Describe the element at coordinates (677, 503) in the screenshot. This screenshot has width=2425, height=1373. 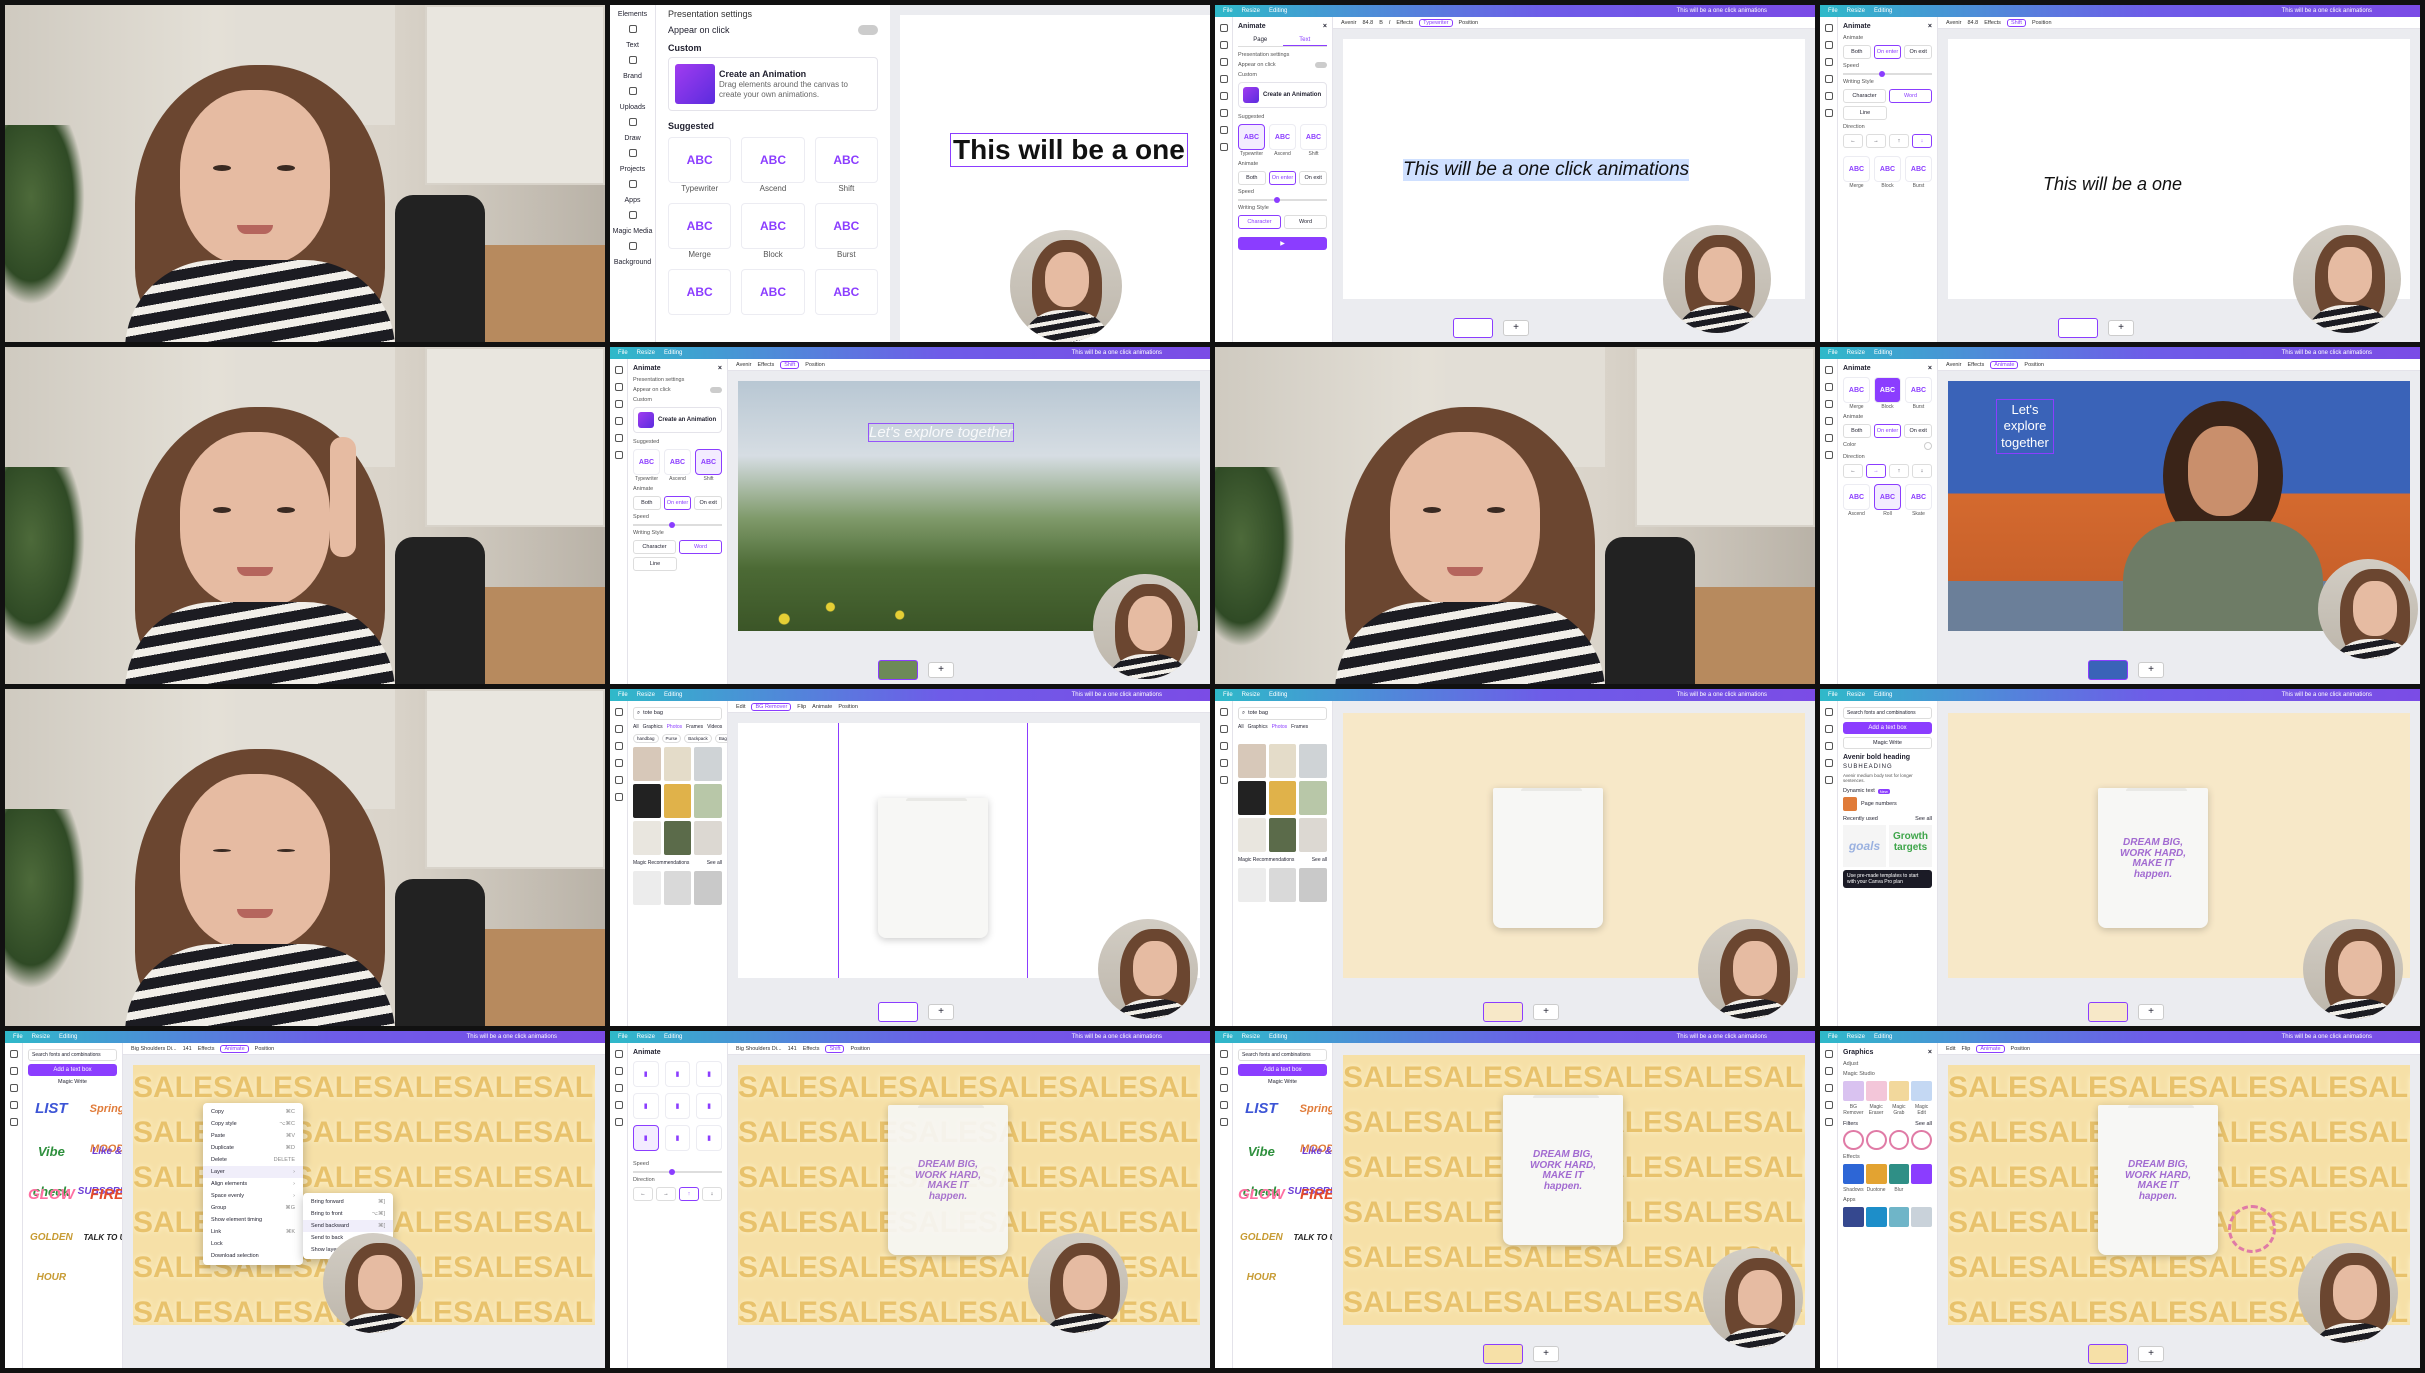
I see `mode-on-enter: On enter` at that location.